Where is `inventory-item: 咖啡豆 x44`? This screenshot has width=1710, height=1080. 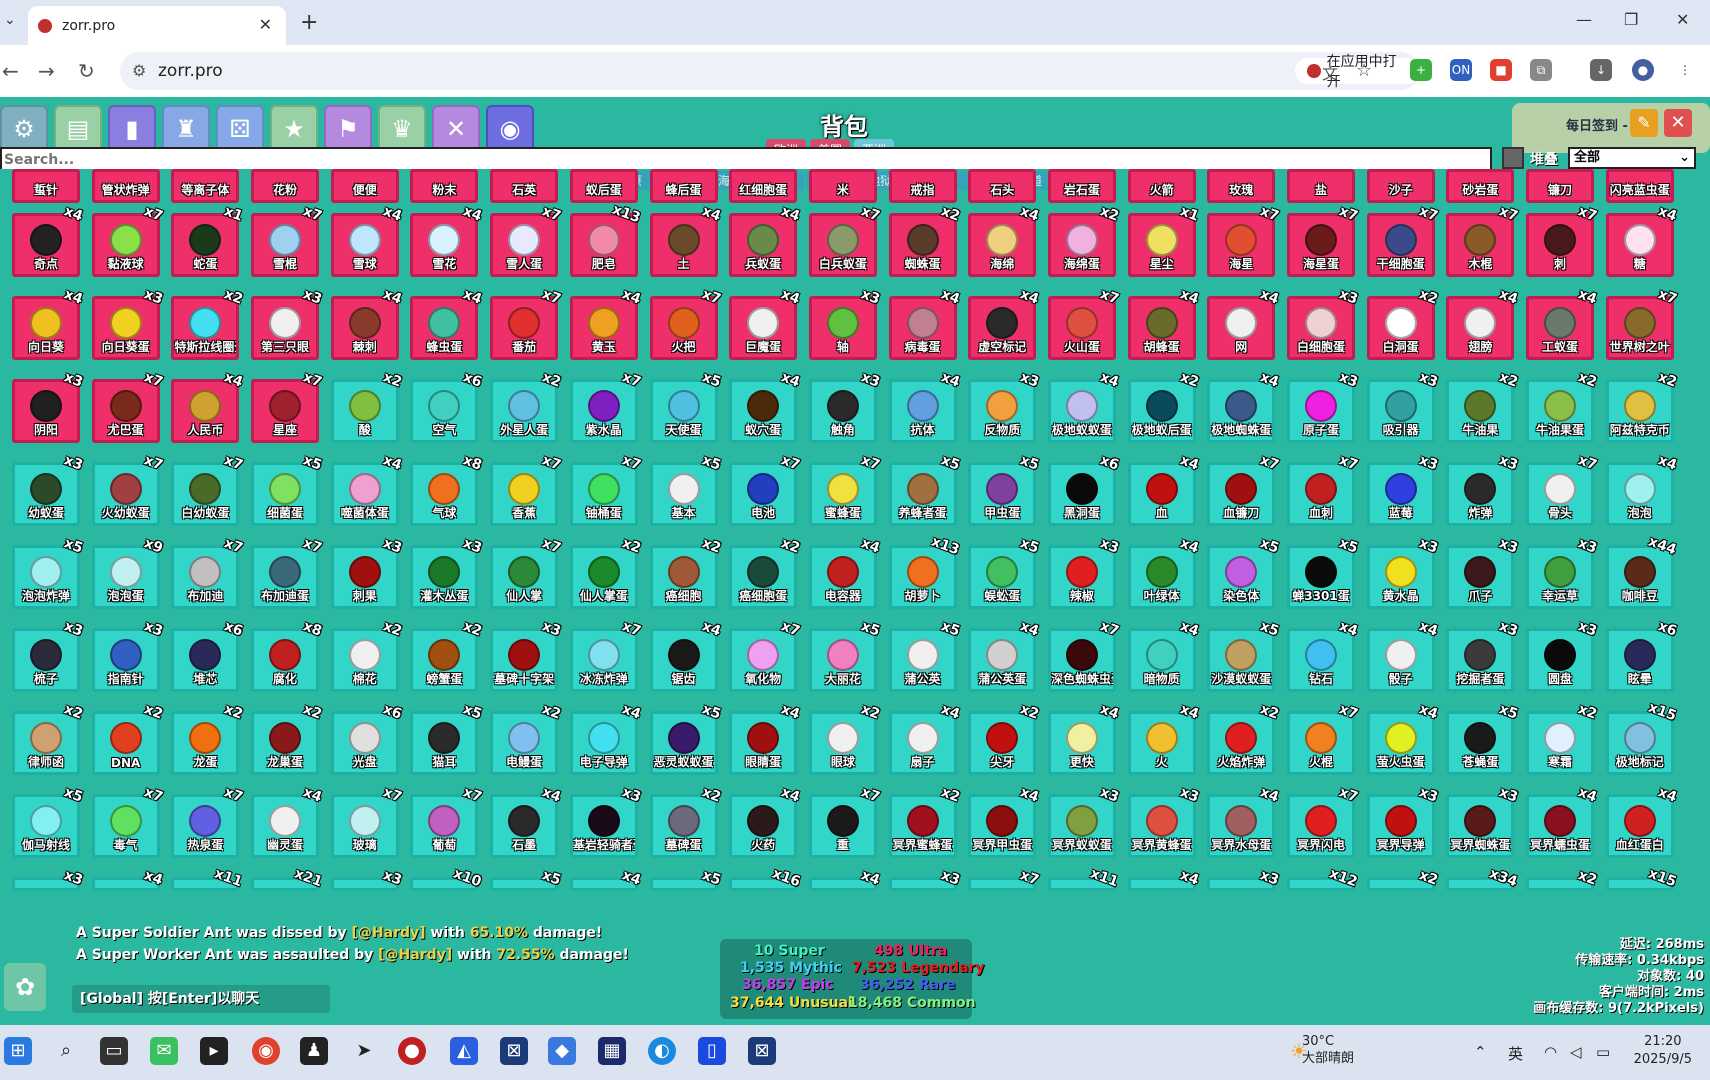 inventory-item: 咖啡豆 x44 is located at coordinates (1642, 571).